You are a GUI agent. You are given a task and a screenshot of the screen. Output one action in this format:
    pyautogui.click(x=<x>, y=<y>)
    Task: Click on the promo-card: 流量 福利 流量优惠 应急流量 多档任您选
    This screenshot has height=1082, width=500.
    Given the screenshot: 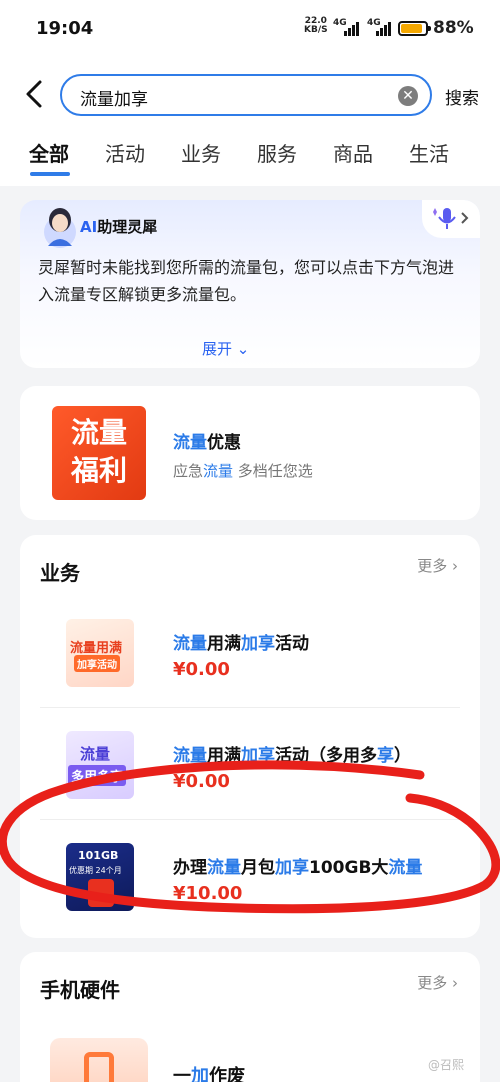 What is the action you would take?
    pyautogui.click(x=250, y=453)
    